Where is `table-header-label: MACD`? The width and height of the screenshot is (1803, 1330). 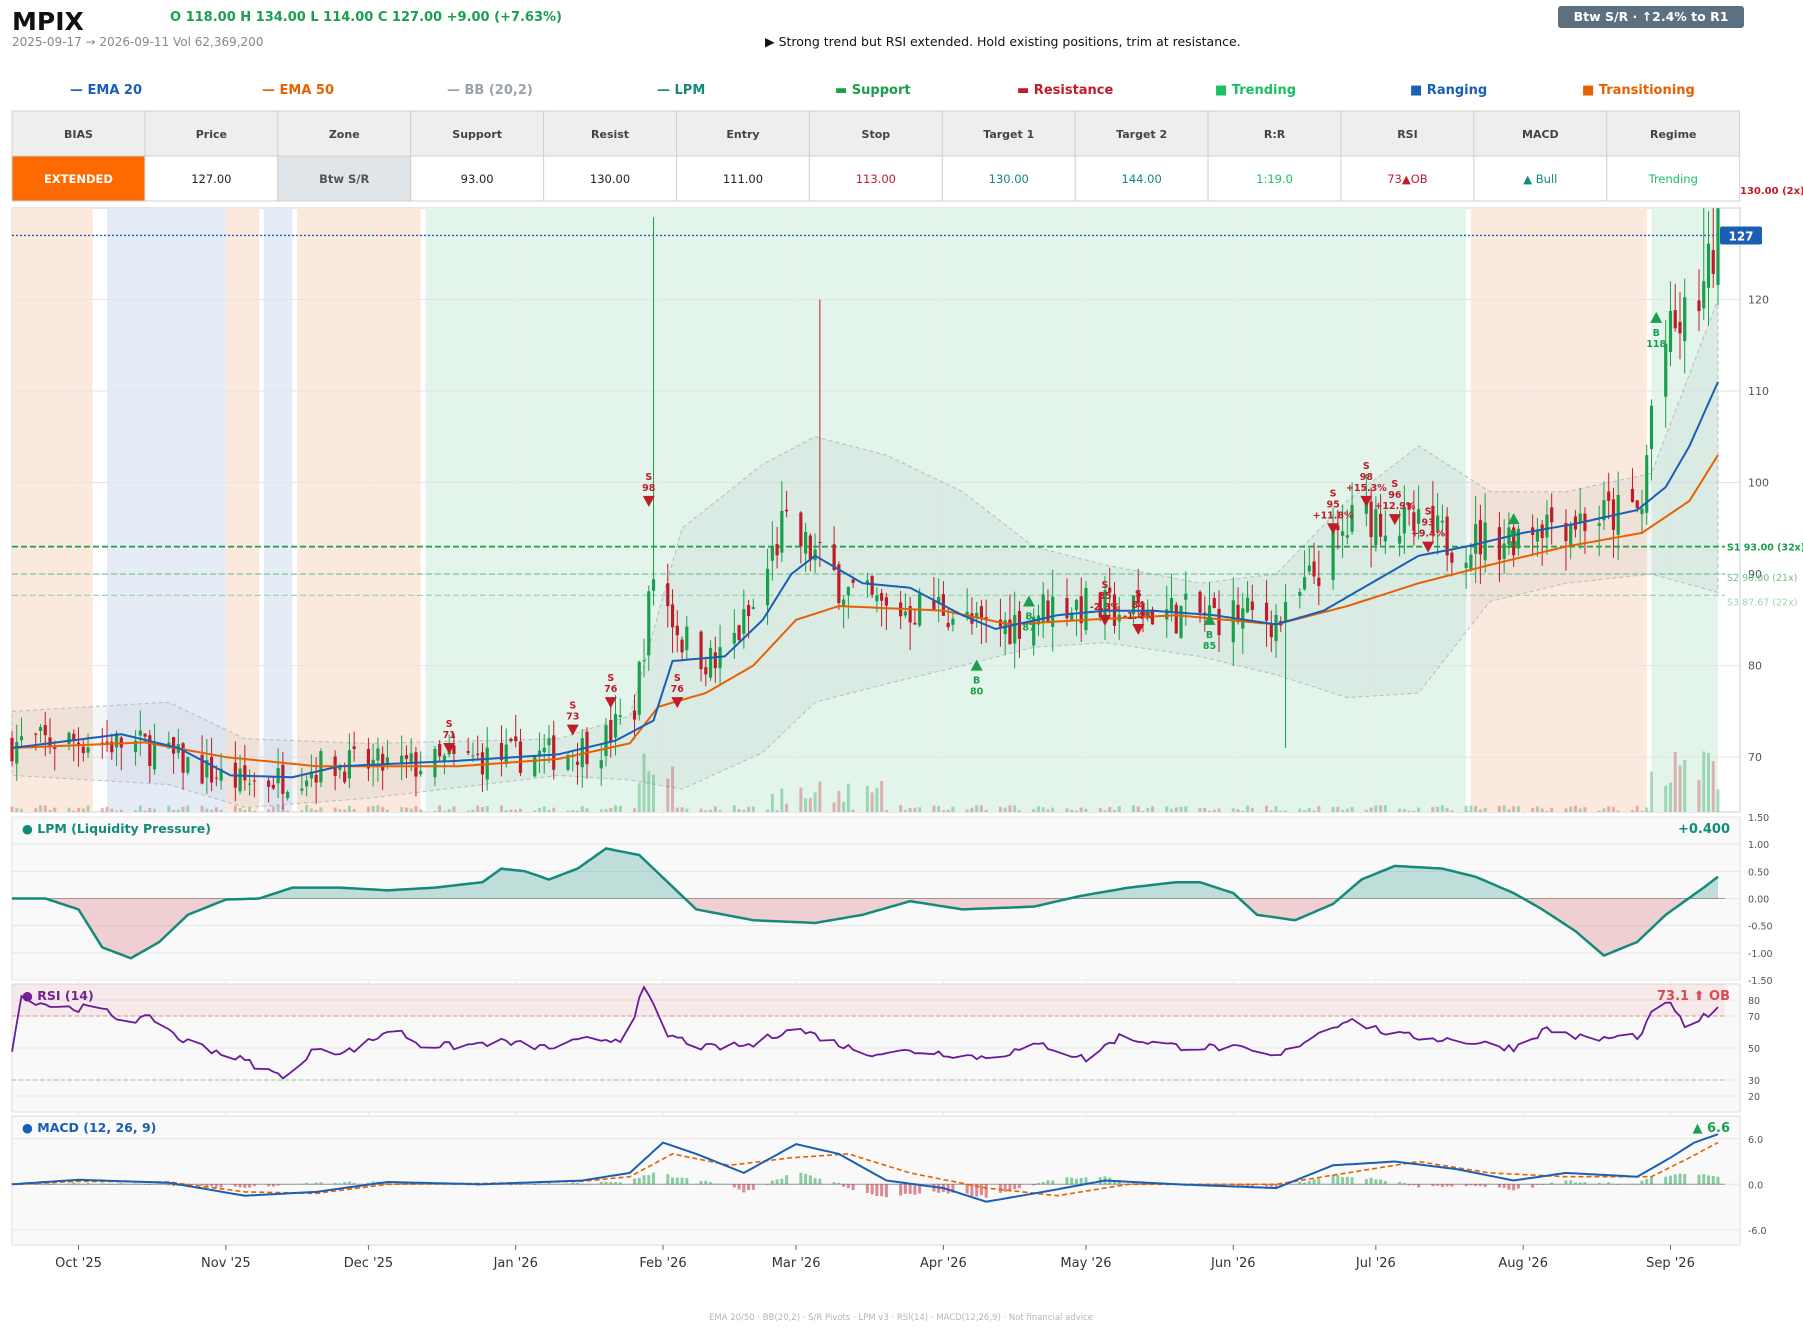
table-header-label: MACD is located at coordinates (1540, 134).